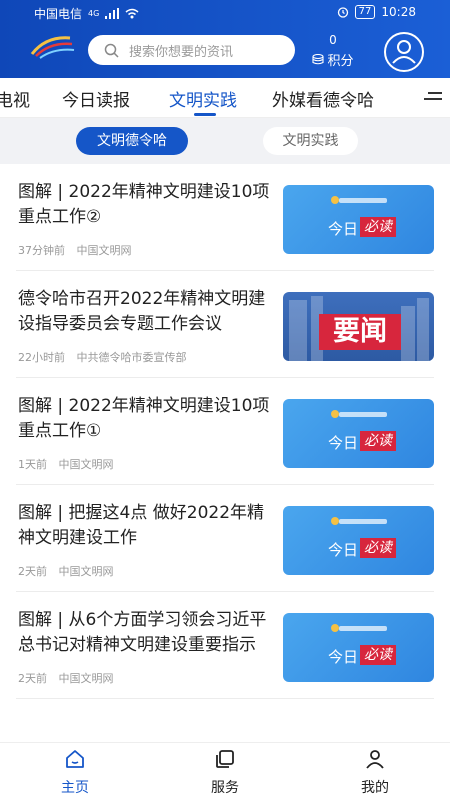 The image size is (450, 800). Describe the element at coordinates (375, 788) in the screenshot. I see `bottom-nav-mine-label: 我的` at that location.